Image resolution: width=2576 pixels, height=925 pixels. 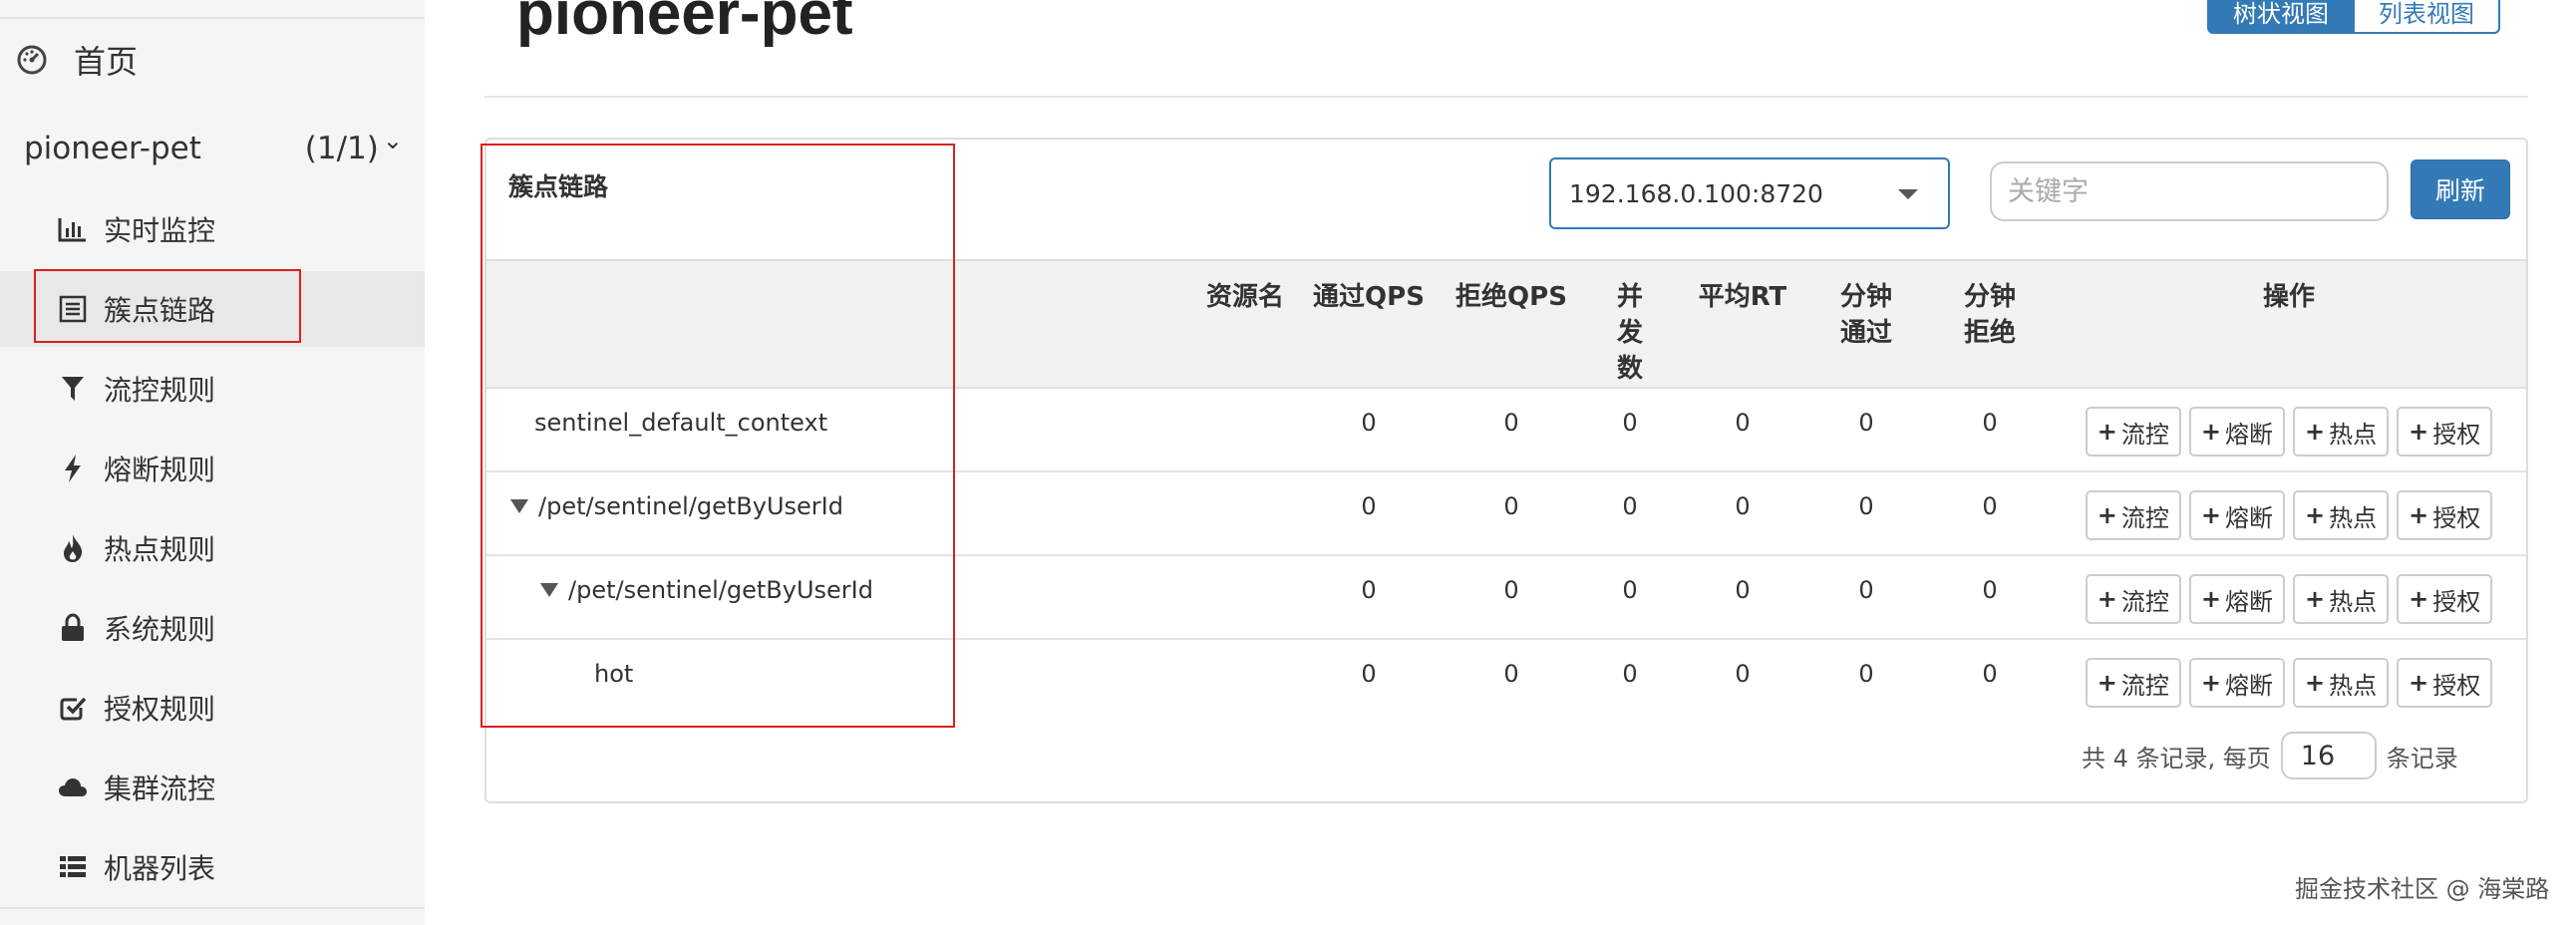 I want to click on sidebar-item-label: 熔断规则, so click(x=160, y=470).